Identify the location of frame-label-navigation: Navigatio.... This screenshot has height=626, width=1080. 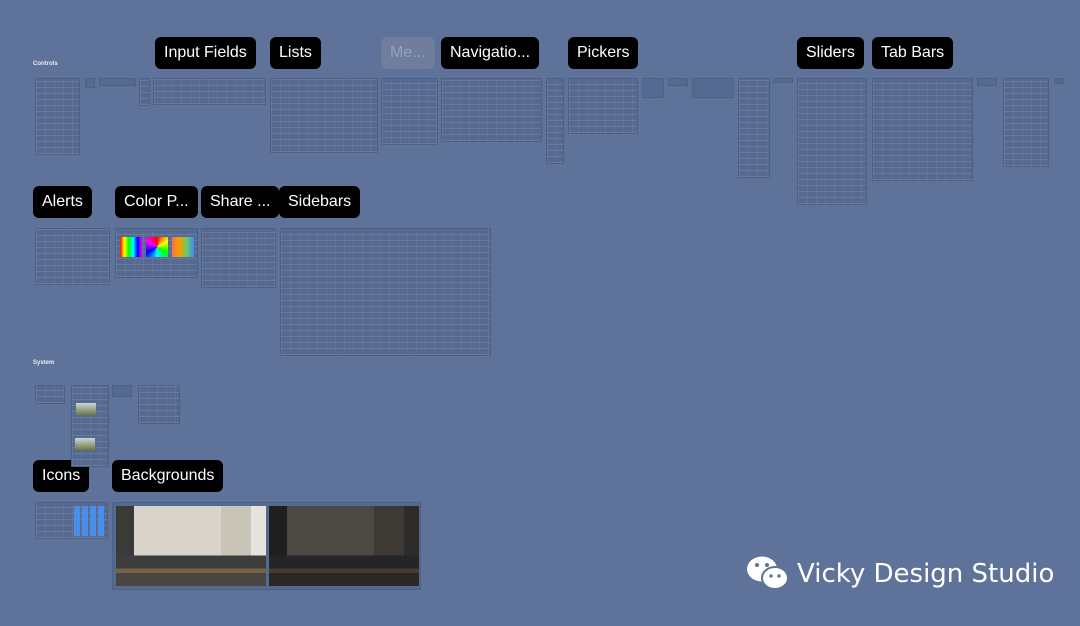
(490, 53).